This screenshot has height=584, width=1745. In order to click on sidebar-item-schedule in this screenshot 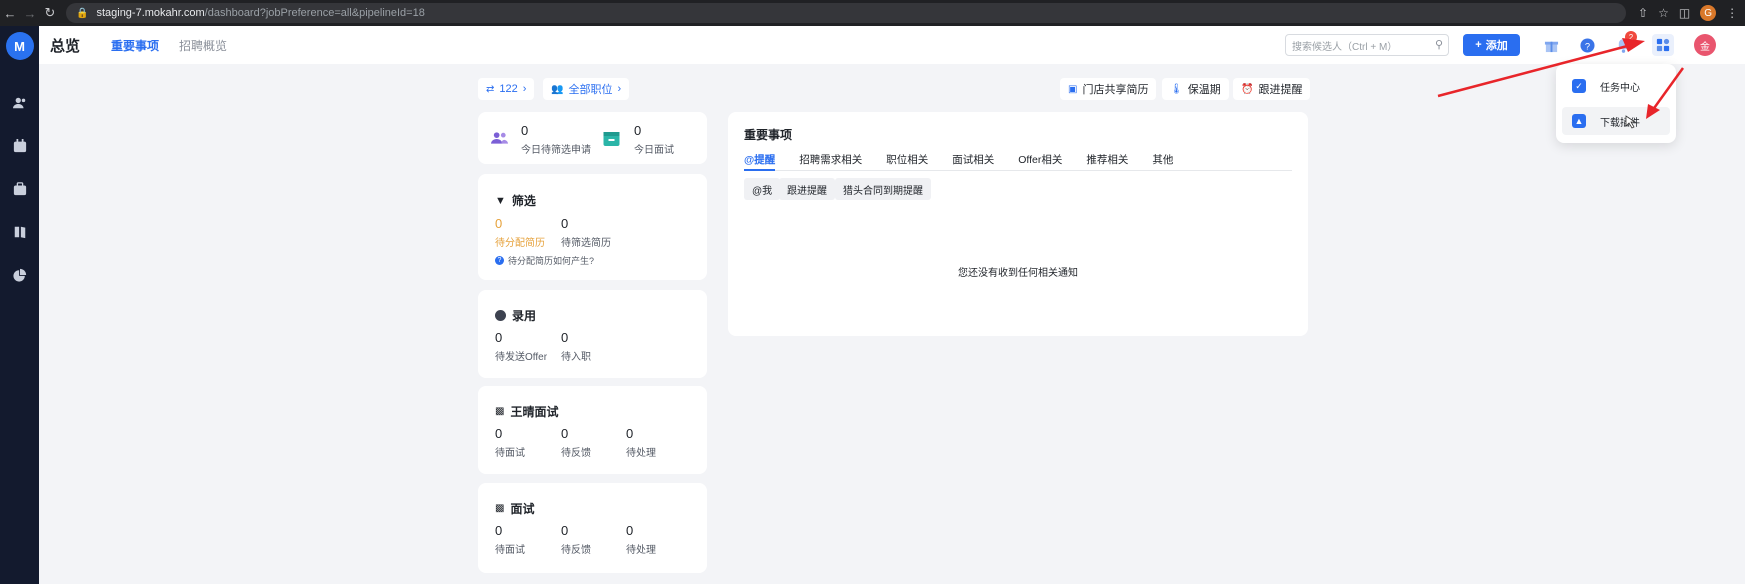, I will do `click(19, 146)`.